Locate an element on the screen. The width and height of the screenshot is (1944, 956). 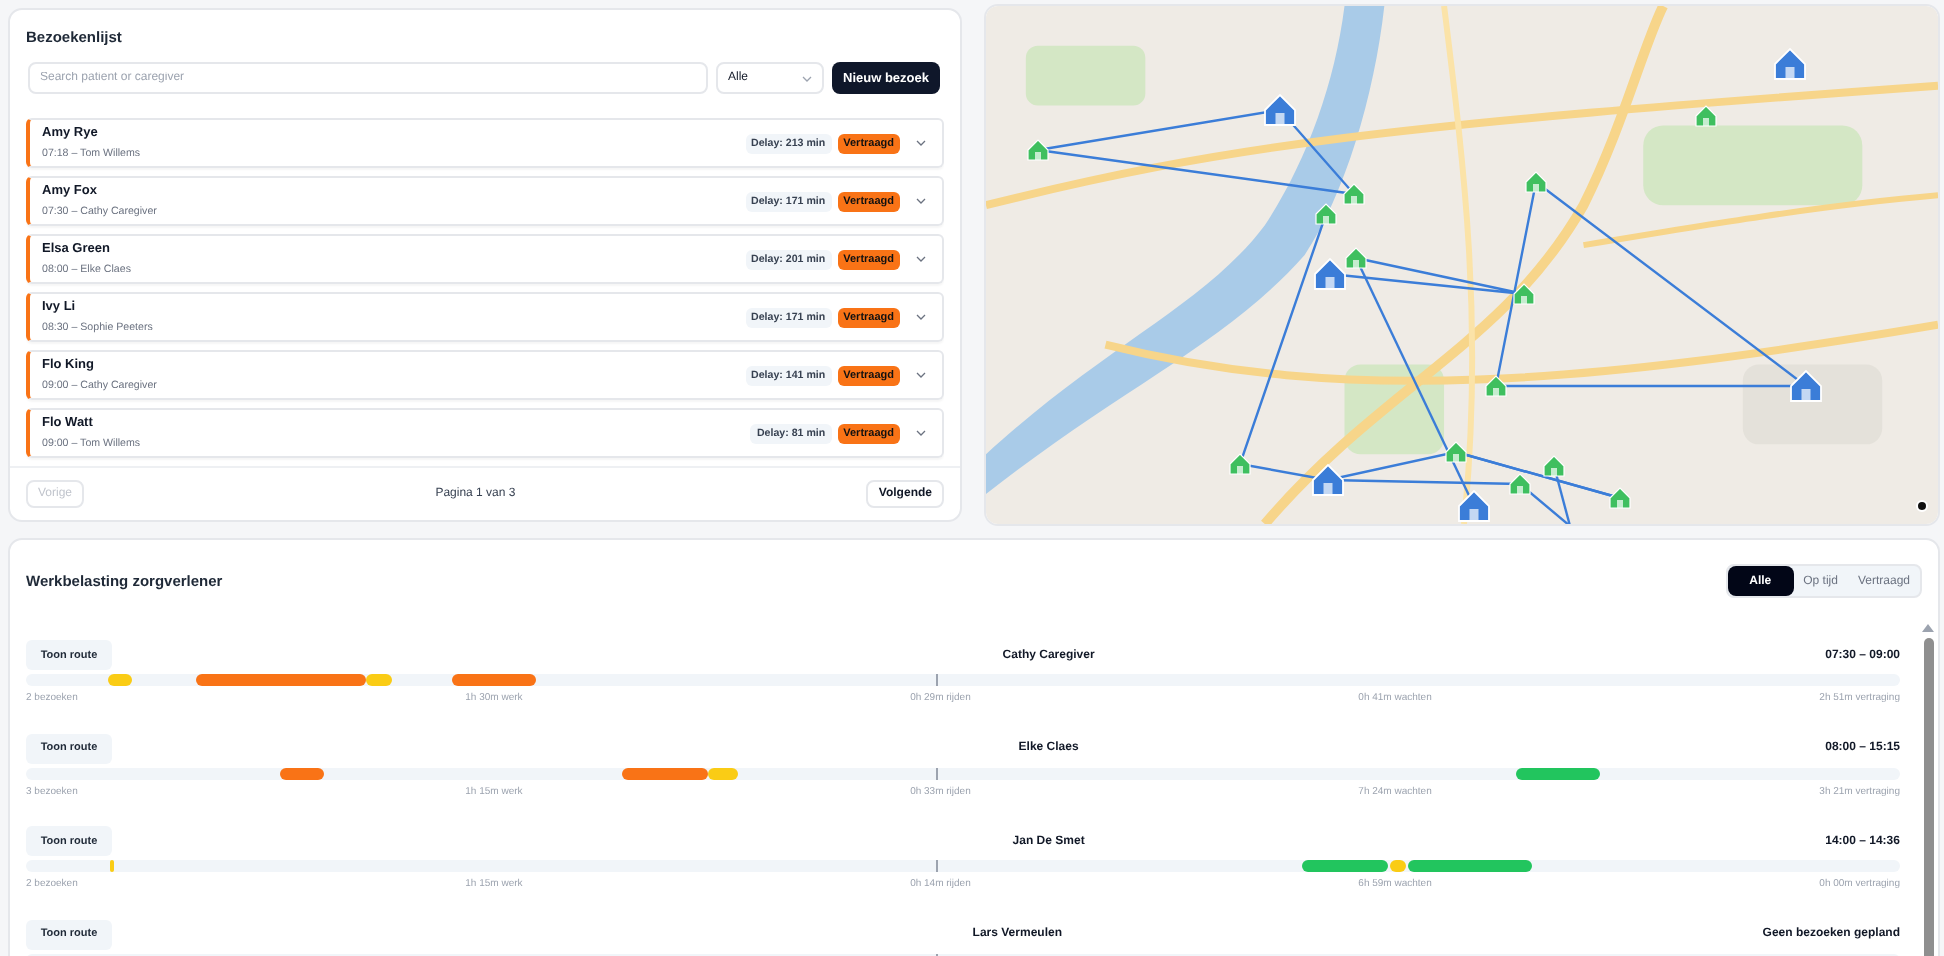
scroll-up-icon is located at coordinates (1928, 628).